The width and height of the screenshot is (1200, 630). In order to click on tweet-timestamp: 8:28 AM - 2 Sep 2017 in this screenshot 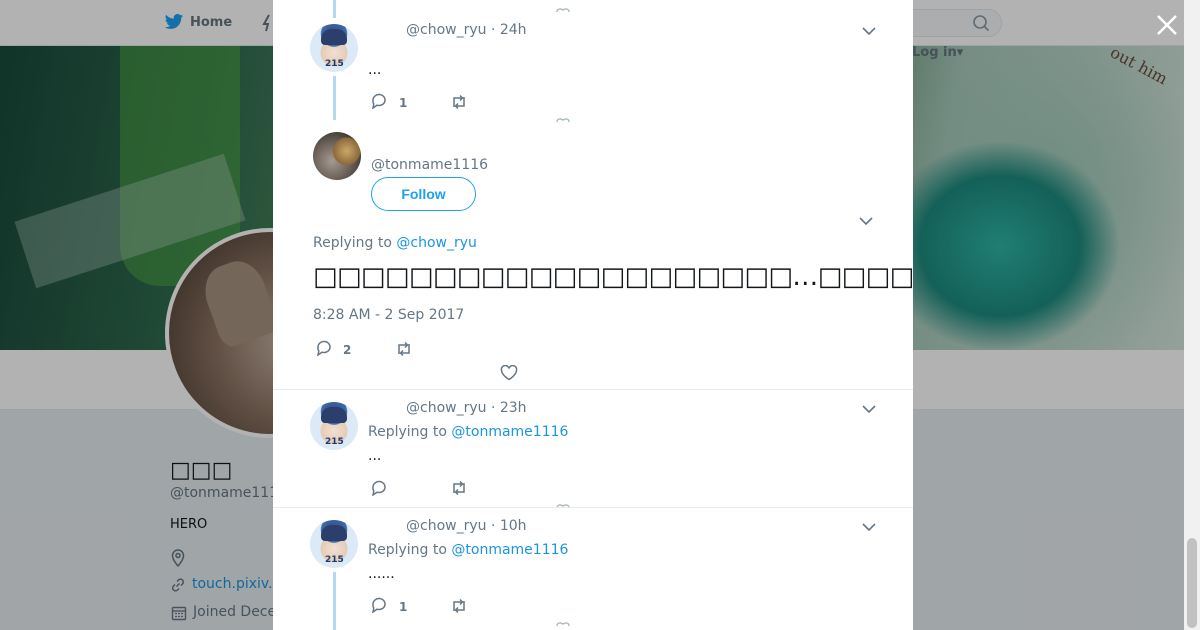, I will do `click(388, 315)`.